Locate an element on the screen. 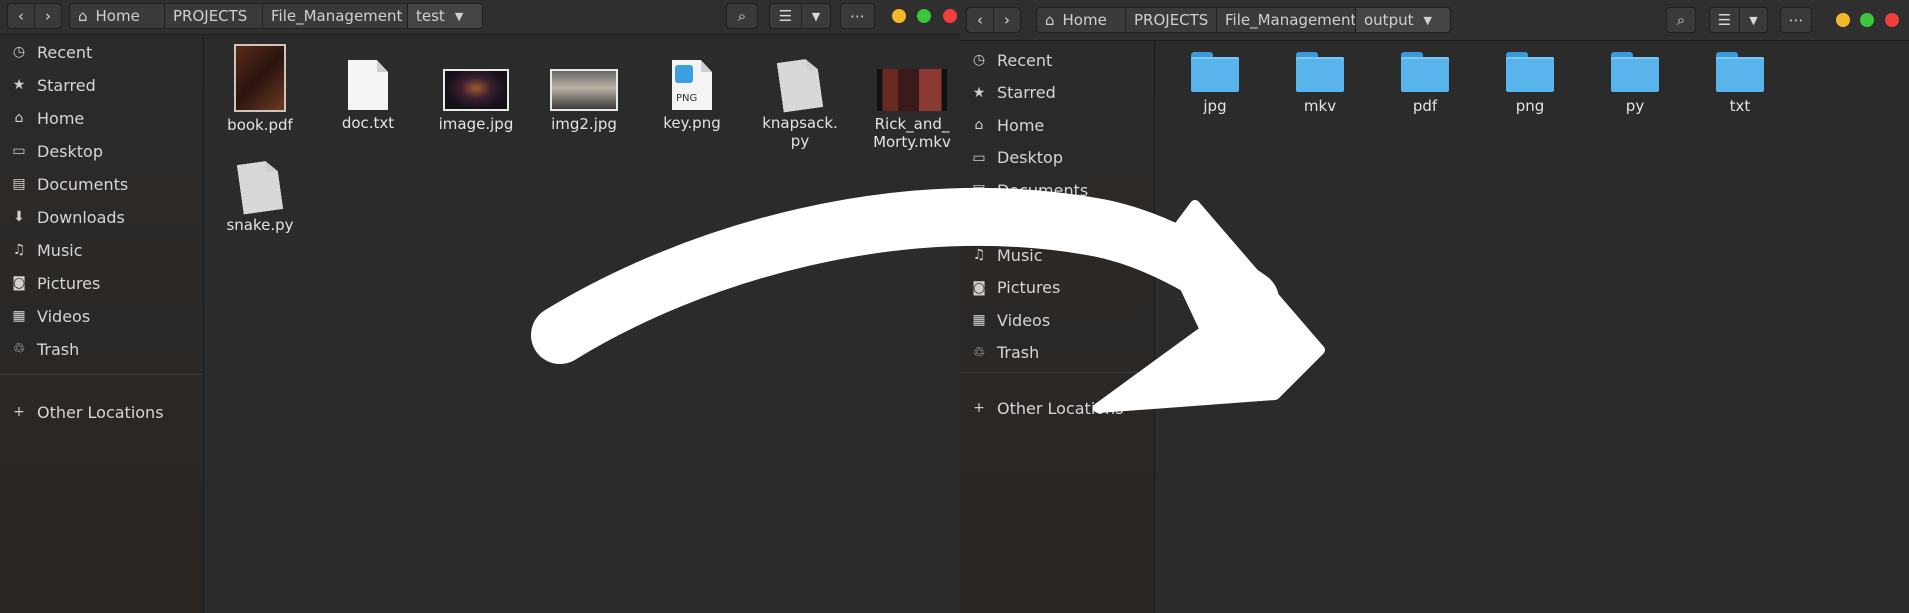 This screenshot has height=613, width=1909. folder-item-png: png is located at coordinates (1530, 83).